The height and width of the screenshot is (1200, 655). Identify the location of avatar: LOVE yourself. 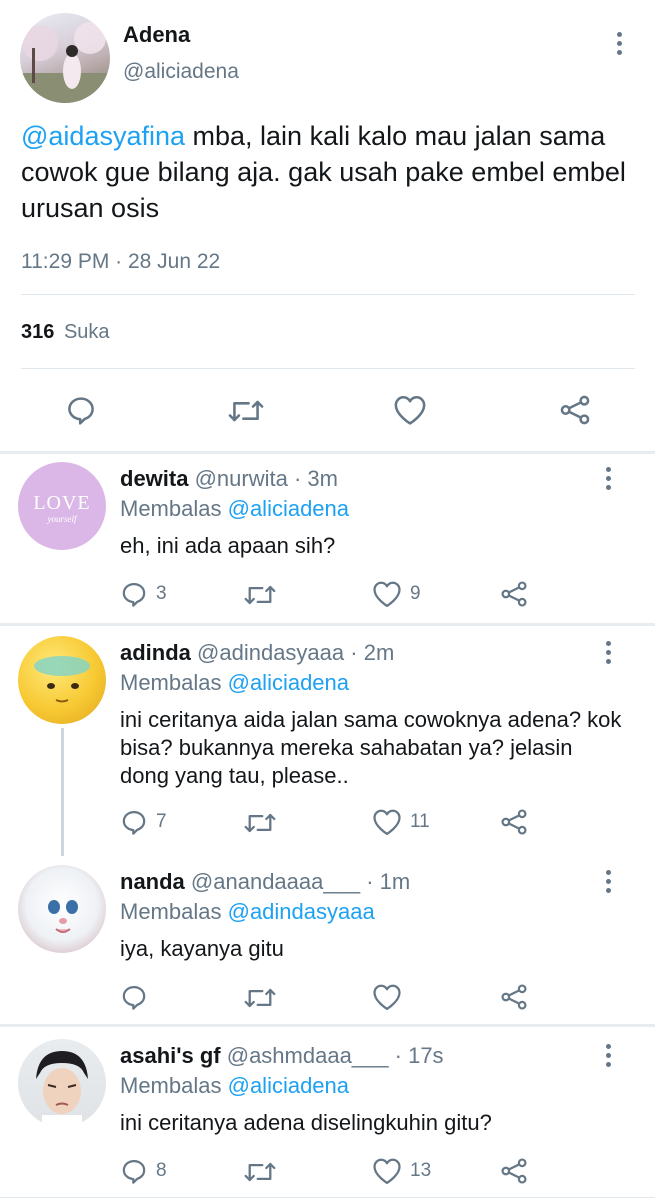
(62, 506).